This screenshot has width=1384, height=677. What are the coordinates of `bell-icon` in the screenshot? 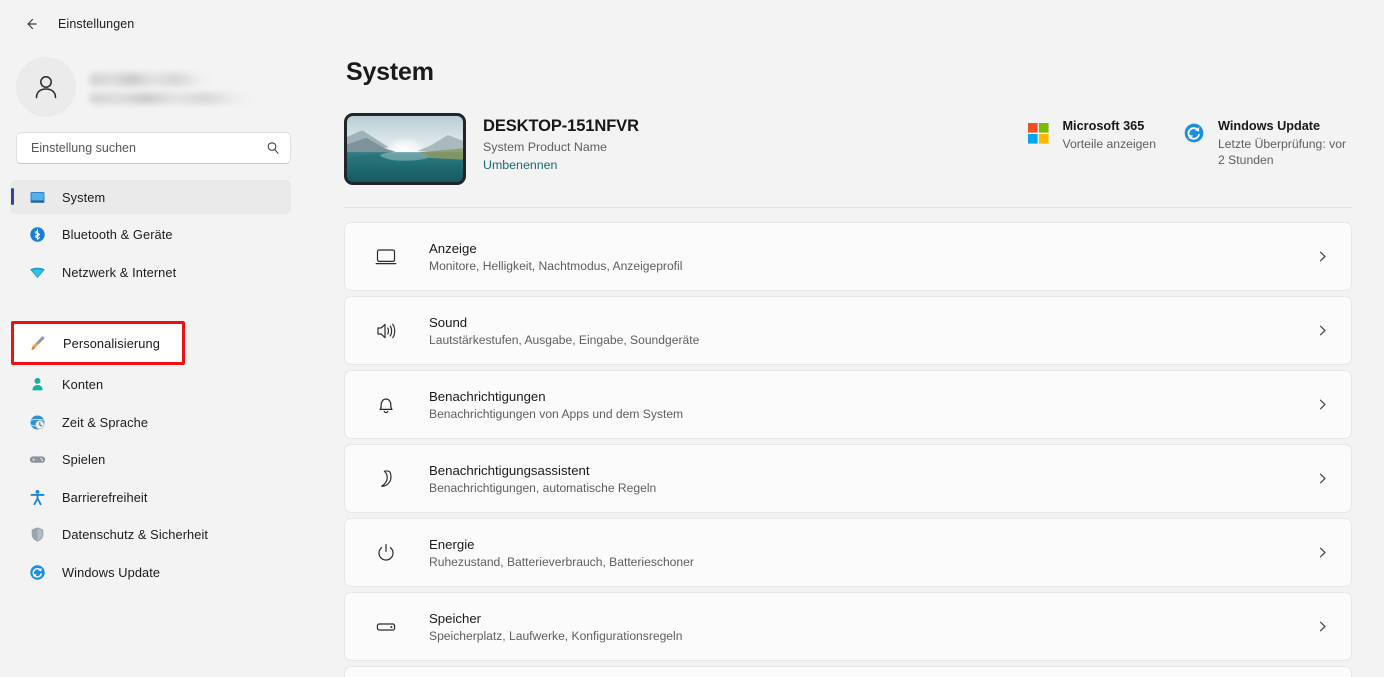 It's located at (386, 405).